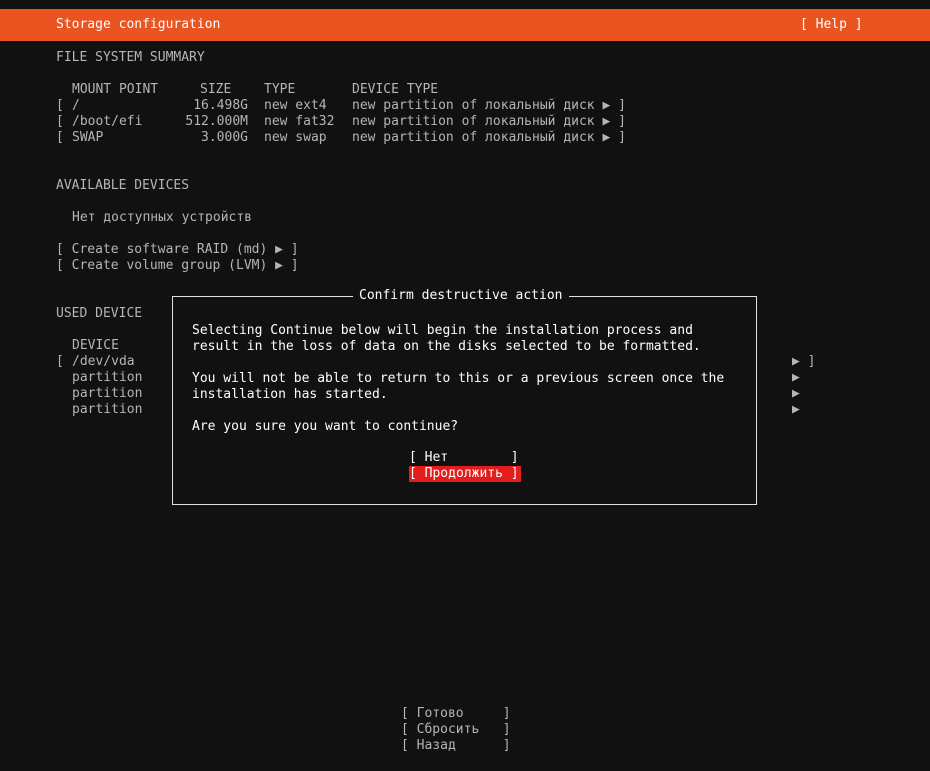 The height and width of the screenshot is (771, 930). What do you see at coordinates (177, 250) in the screenshot?
I see `create-raid-button: [ Create software RAID (md) ▶ ]` at bounding box center [177, 250].